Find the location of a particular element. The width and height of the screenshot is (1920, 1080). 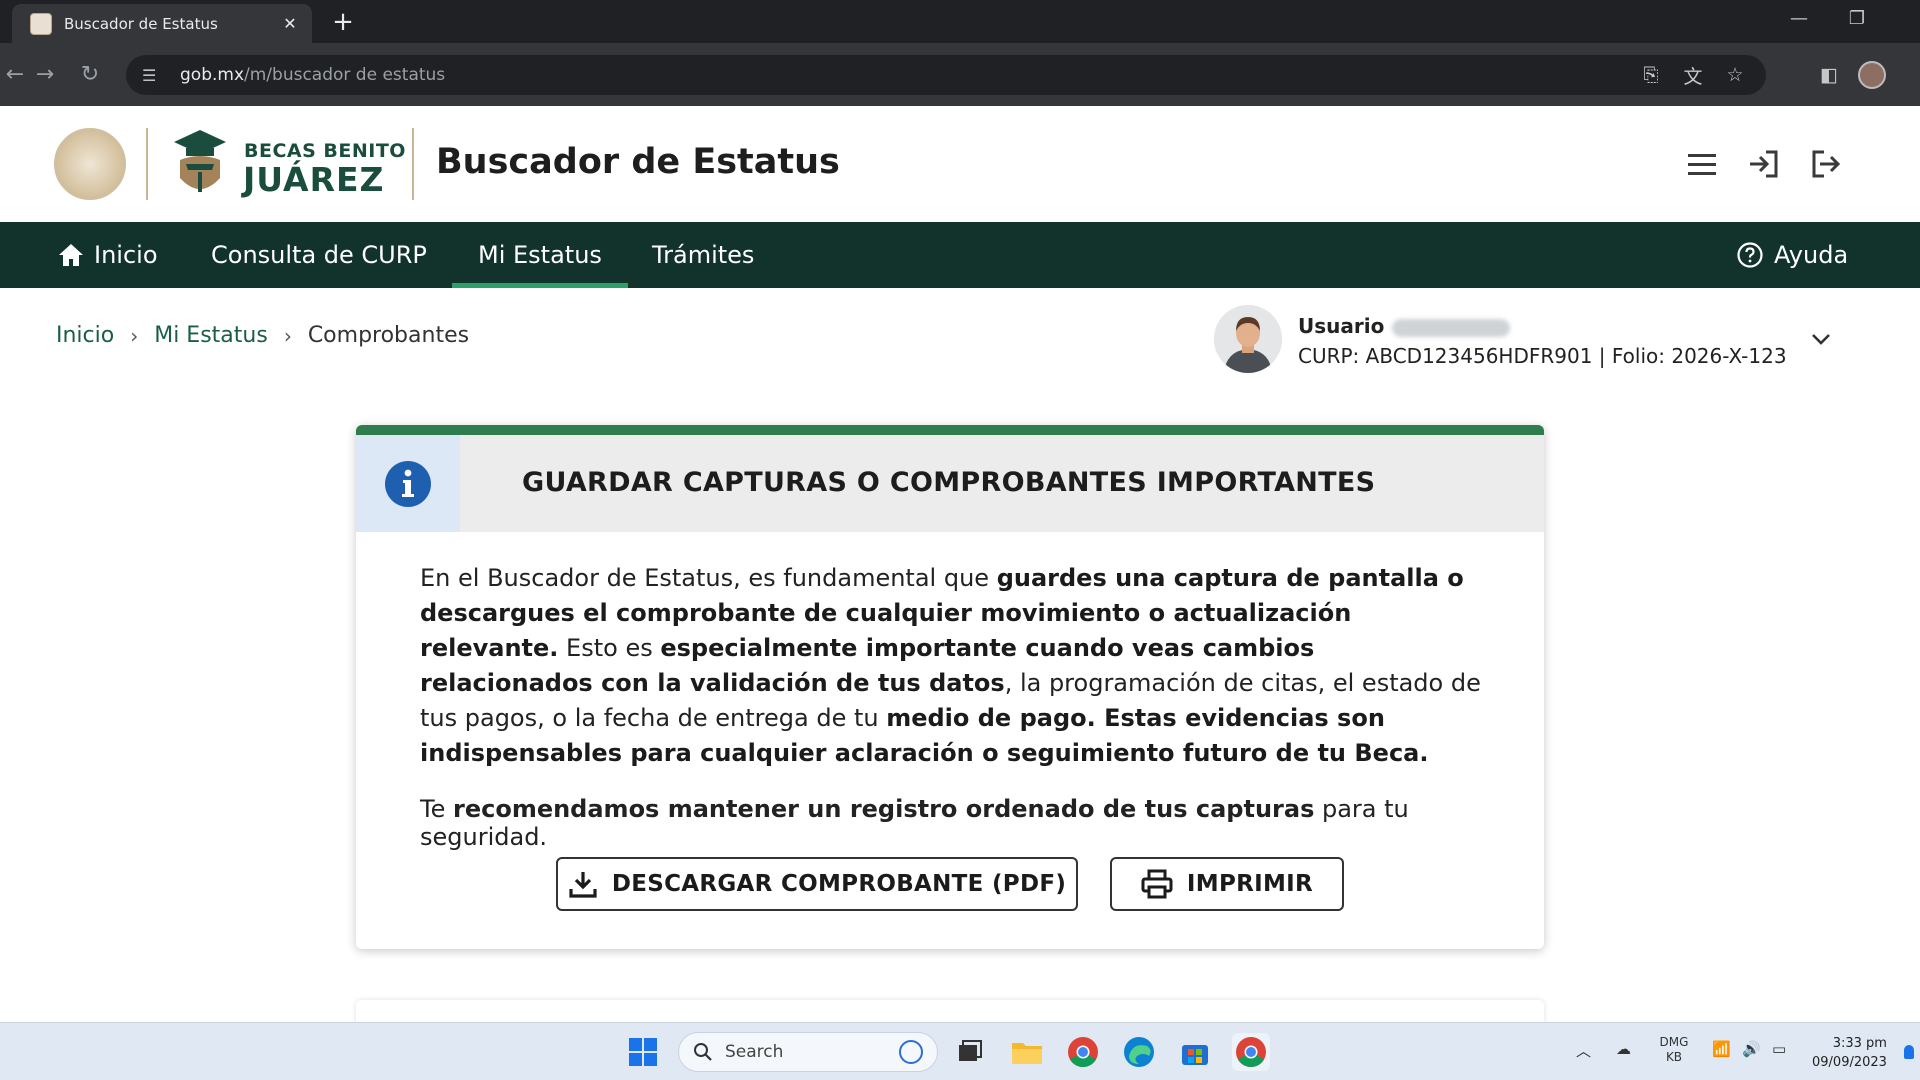

breadcrumb: Inicio › Mi Estatus › Comprobantes is located at coordinates (262, 335).